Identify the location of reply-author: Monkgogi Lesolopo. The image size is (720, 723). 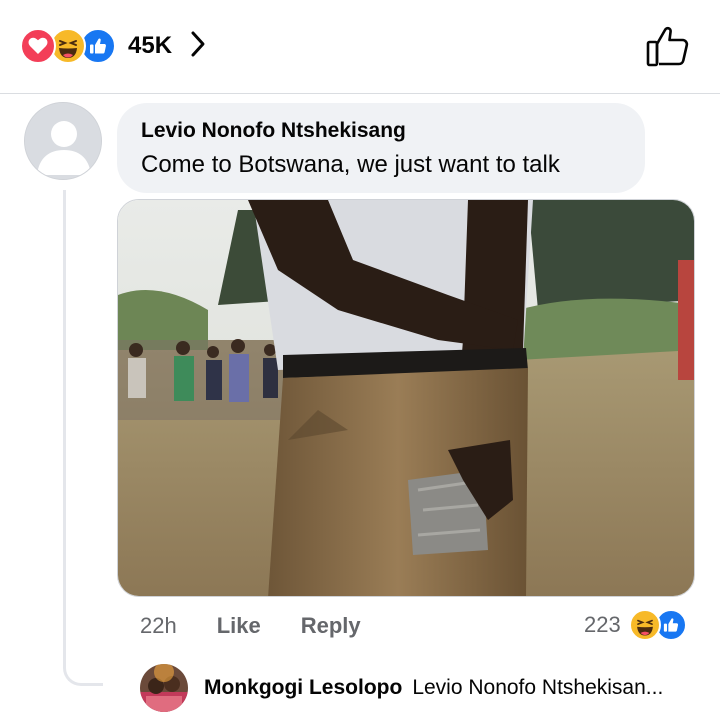
(303, 688).